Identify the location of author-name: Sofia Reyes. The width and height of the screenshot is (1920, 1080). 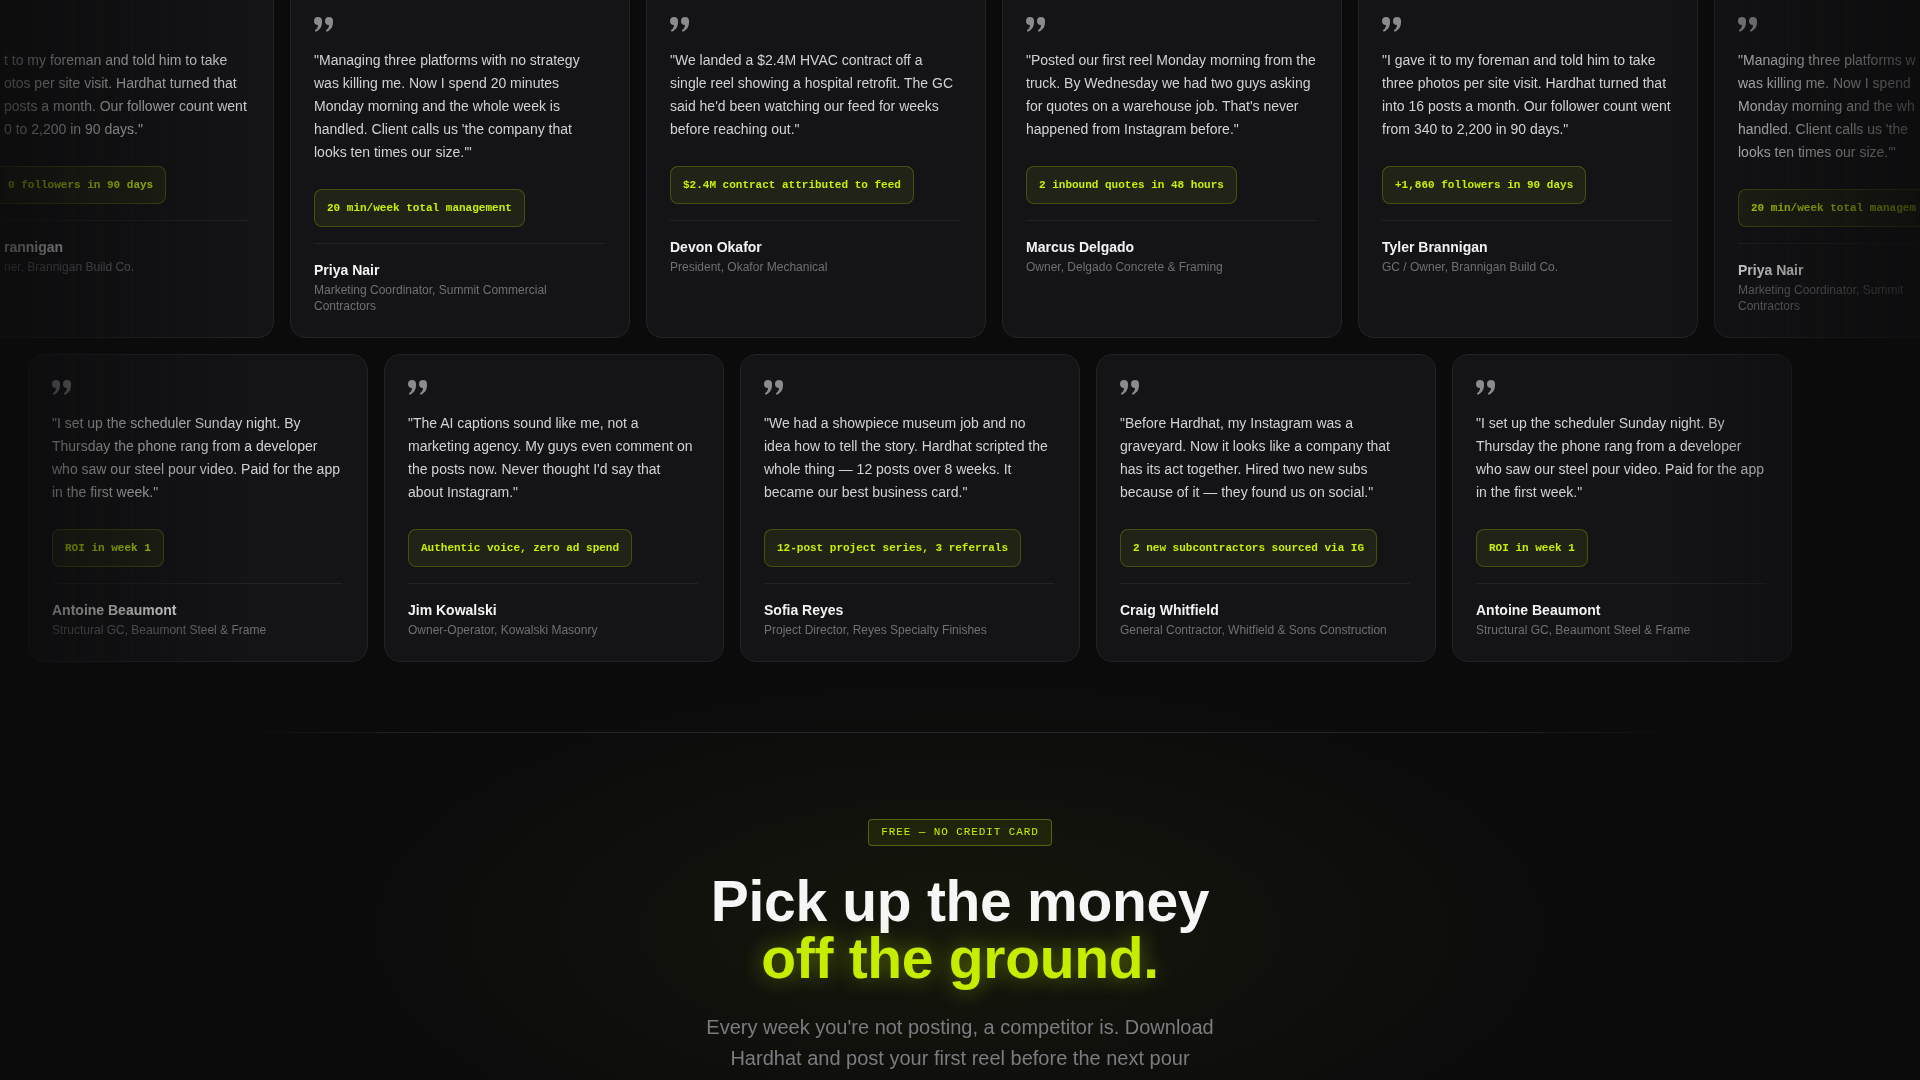
(804, 610).